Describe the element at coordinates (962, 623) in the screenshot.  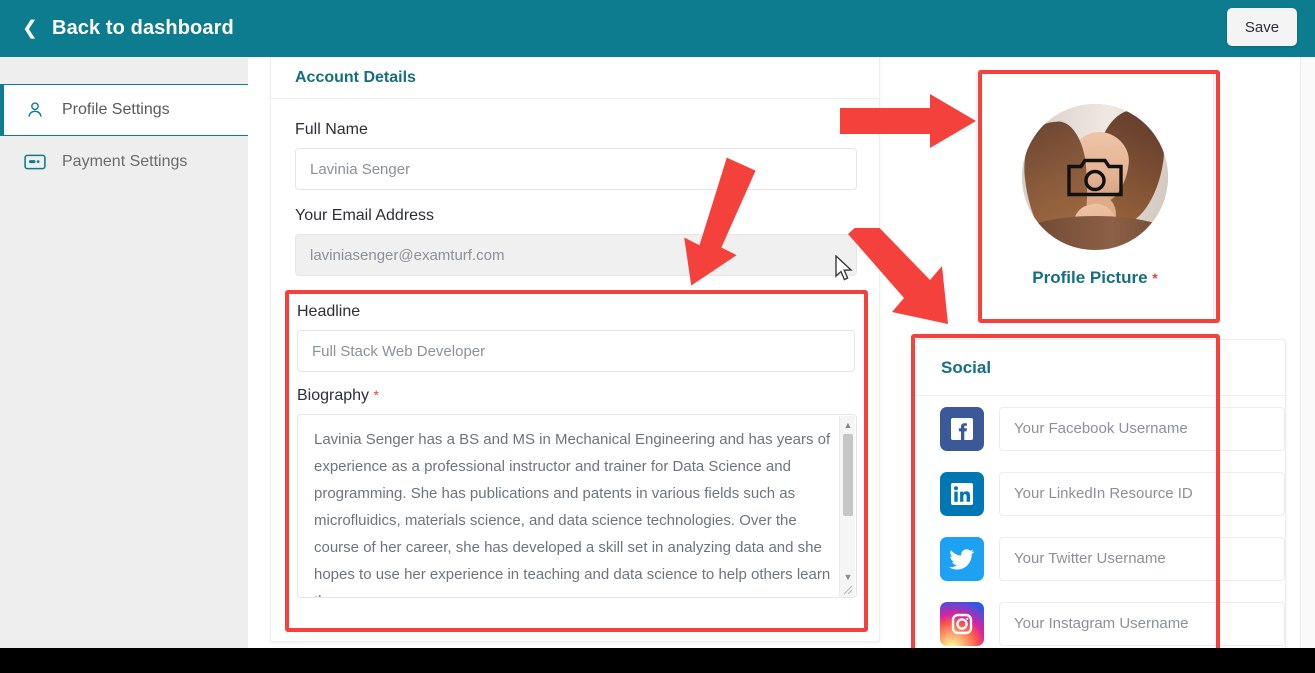
I see `instagram-icon` at that location.